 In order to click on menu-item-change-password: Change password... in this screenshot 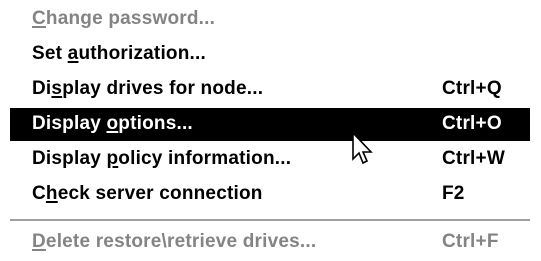, I will do `click(270, 19)`.